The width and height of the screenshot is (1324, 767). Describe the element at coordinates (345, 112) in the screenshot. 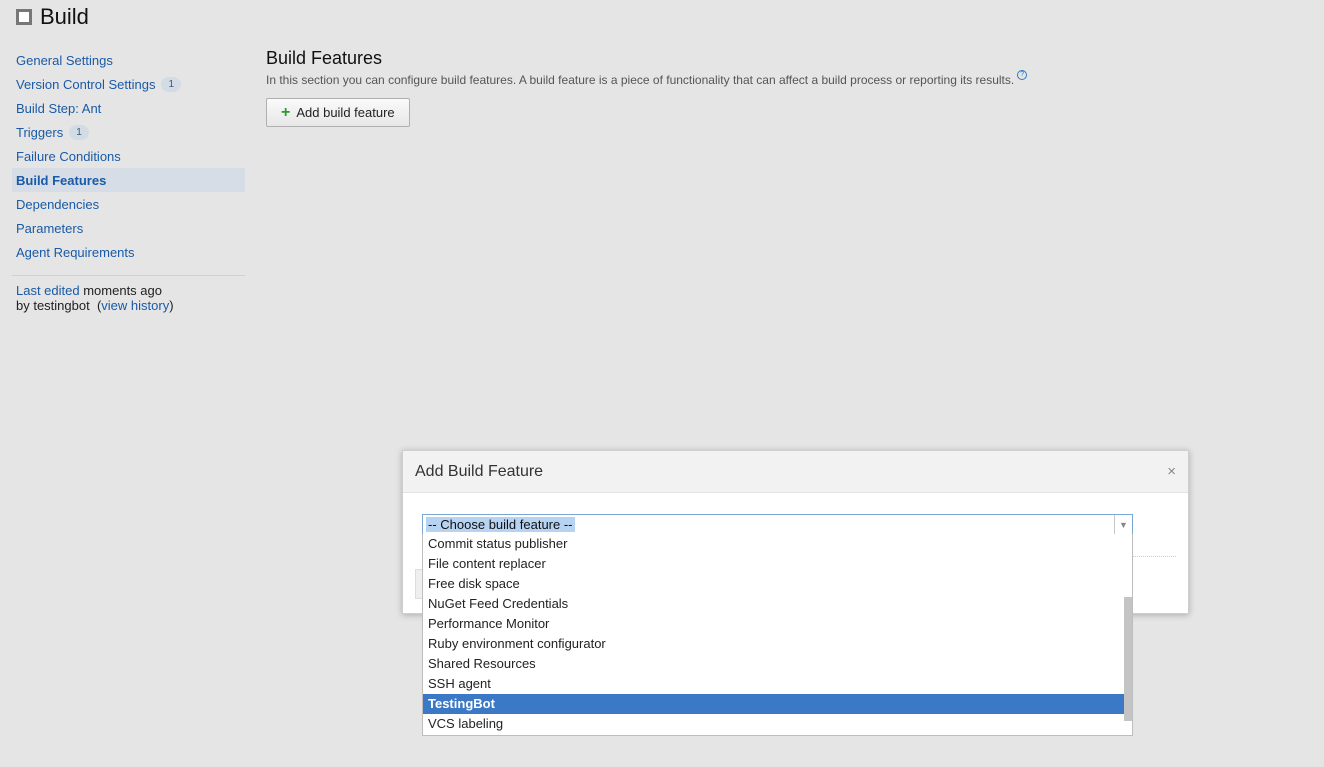

I see `add-build-feature-label: Add build feature` at that location.